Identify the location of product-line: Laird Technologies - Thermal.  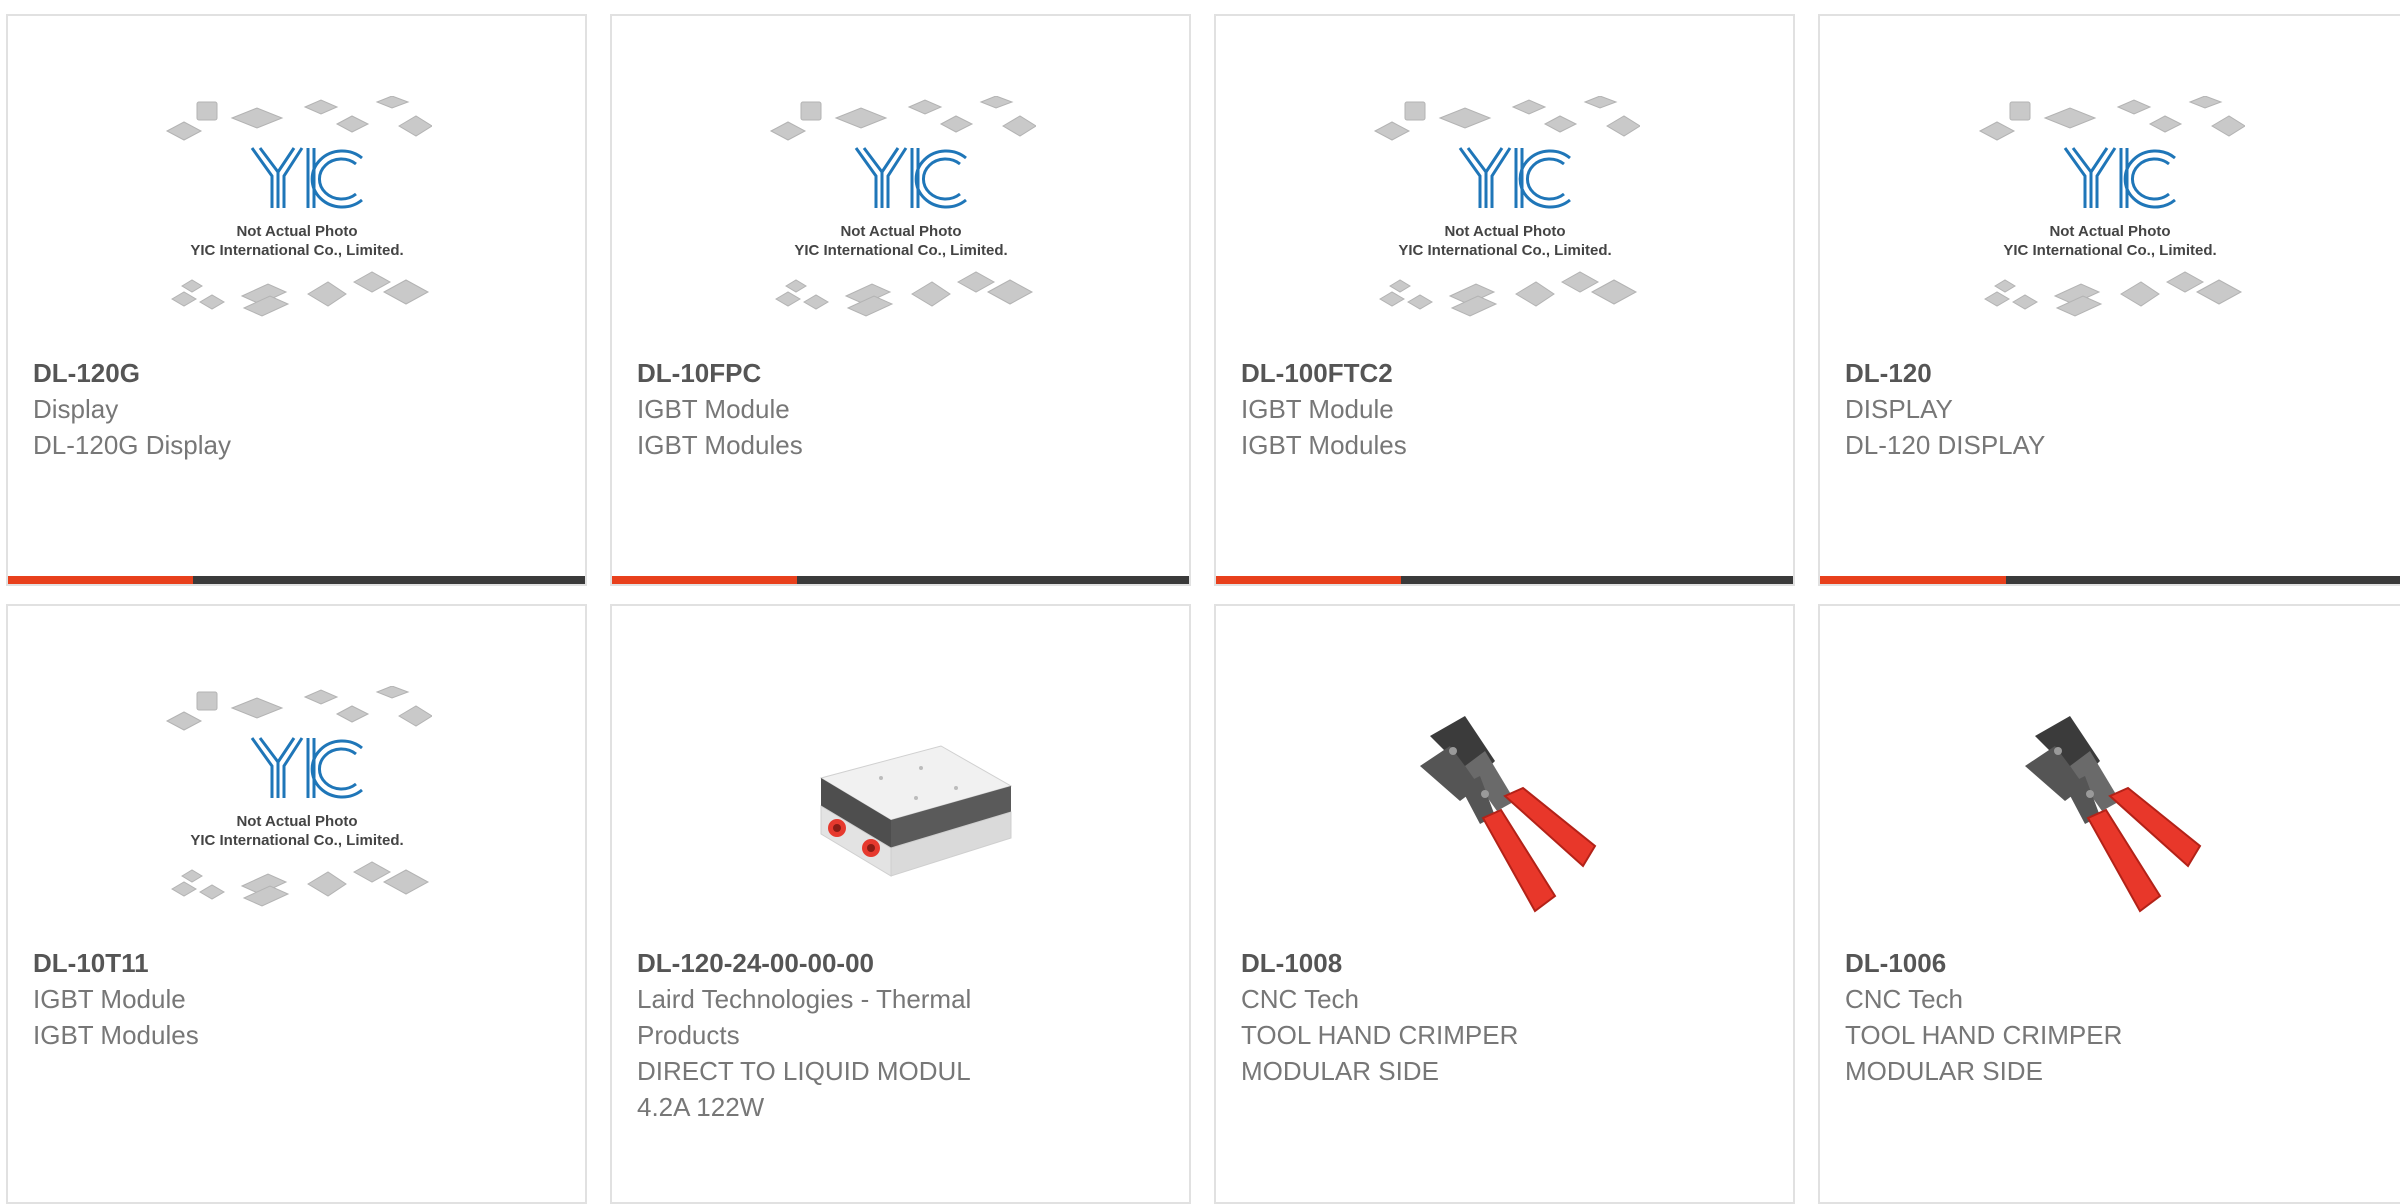
(804, 999).